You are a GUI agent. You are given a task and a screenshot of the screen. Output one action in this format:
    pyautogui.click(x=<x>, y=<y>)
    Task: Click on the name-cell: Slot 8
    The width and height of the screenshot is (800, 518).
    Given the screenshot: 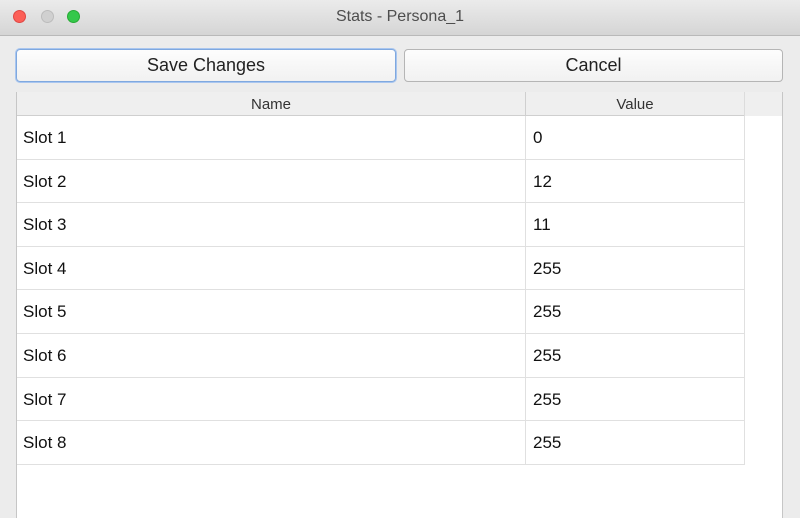 What is the action you would take?
    pyautogui.click(x=271, y=442)
    